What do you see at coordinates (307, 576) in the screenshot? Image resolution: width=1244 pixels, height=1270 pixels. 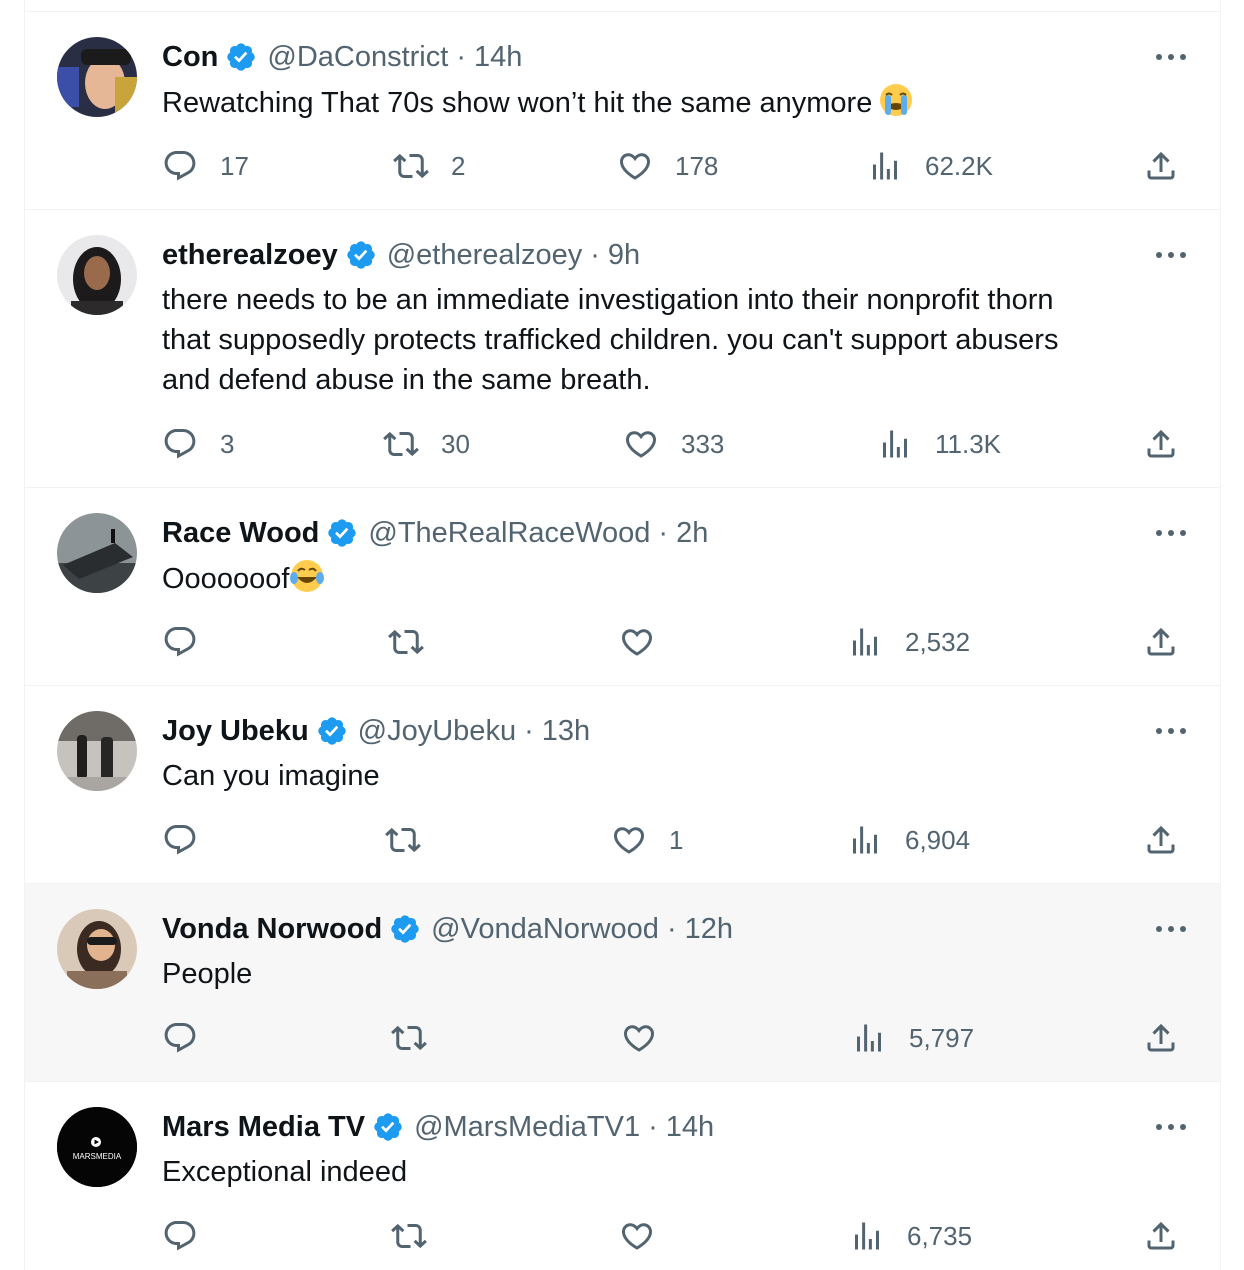 I see `face-with-tears-of-joy-icon` at bounding box center [307, 576].